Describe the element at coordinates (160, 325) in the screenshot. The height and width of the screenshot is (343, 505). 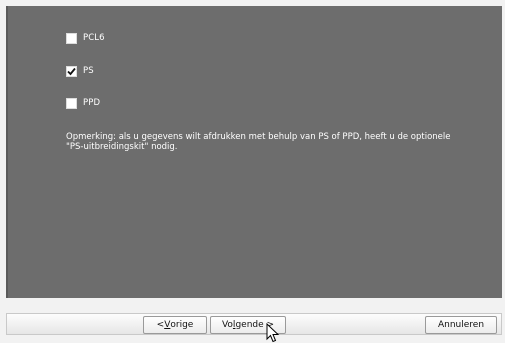
I see `back-button-prefix: <` at that location.